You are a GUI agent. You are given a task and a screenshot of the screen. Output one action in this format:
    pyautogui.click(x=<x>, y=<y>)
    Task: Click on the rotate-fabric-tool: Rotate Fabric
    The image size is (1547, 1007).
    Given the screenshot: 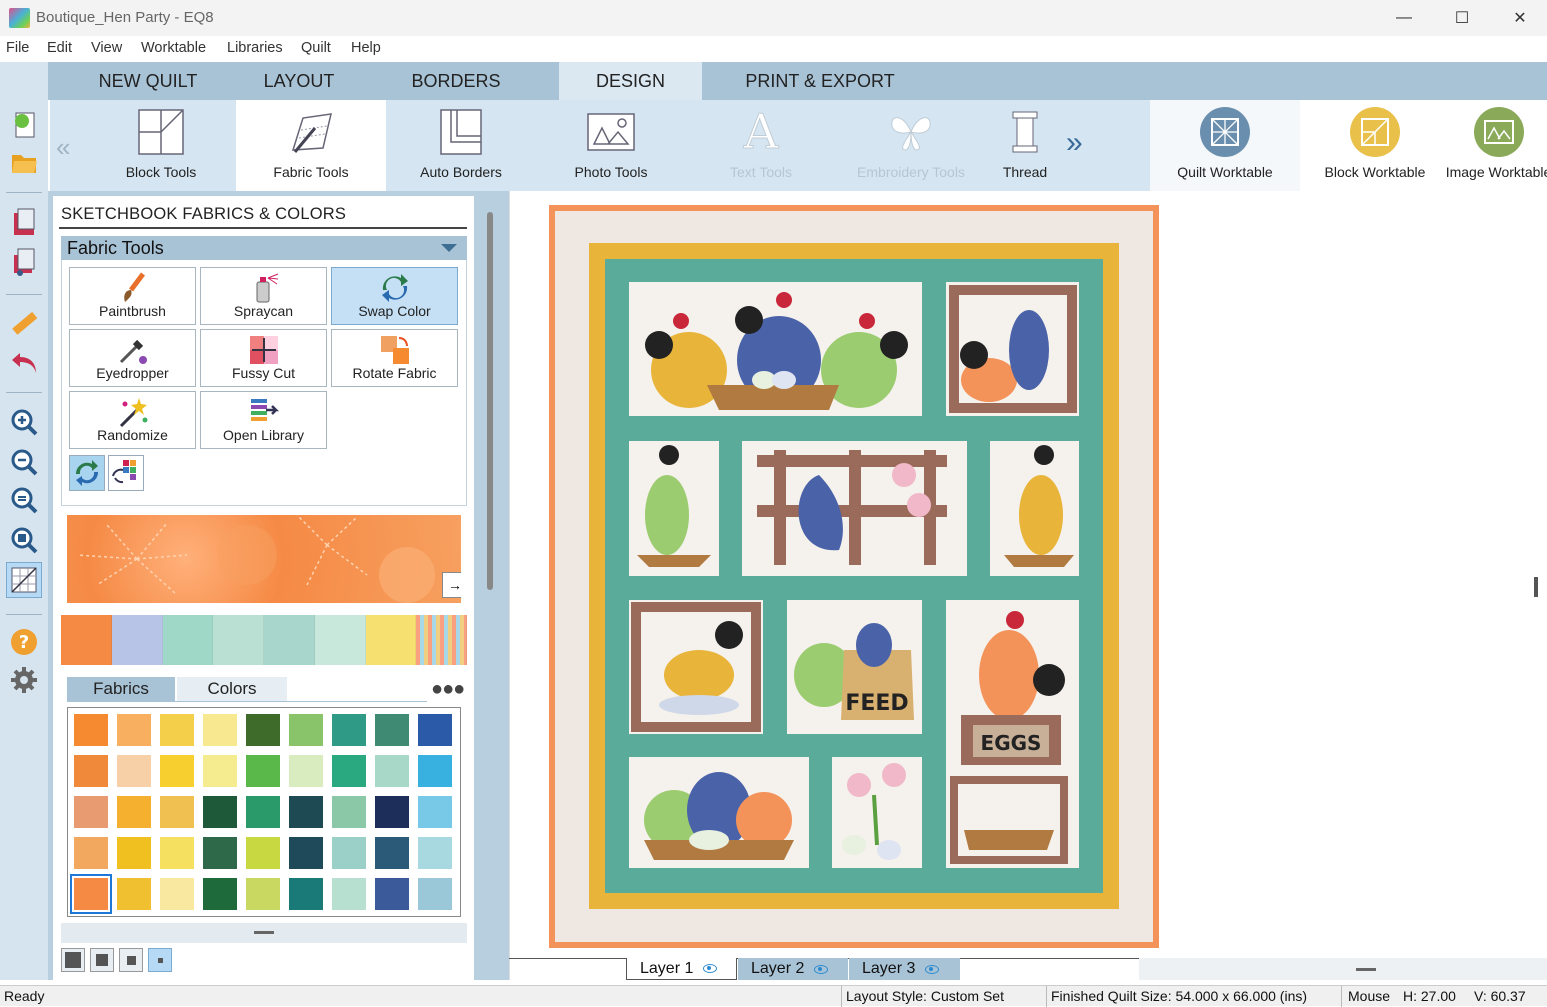 What is the action you would take?
    pyautogui.click(x=394, y=358)
    